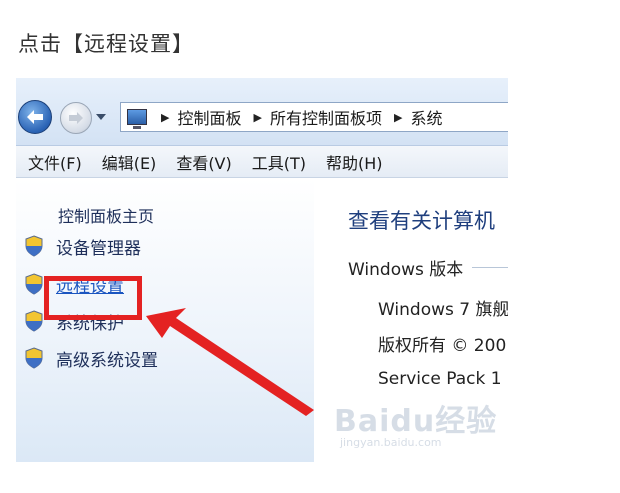  I want to click on section-divider, so click(490, 267).